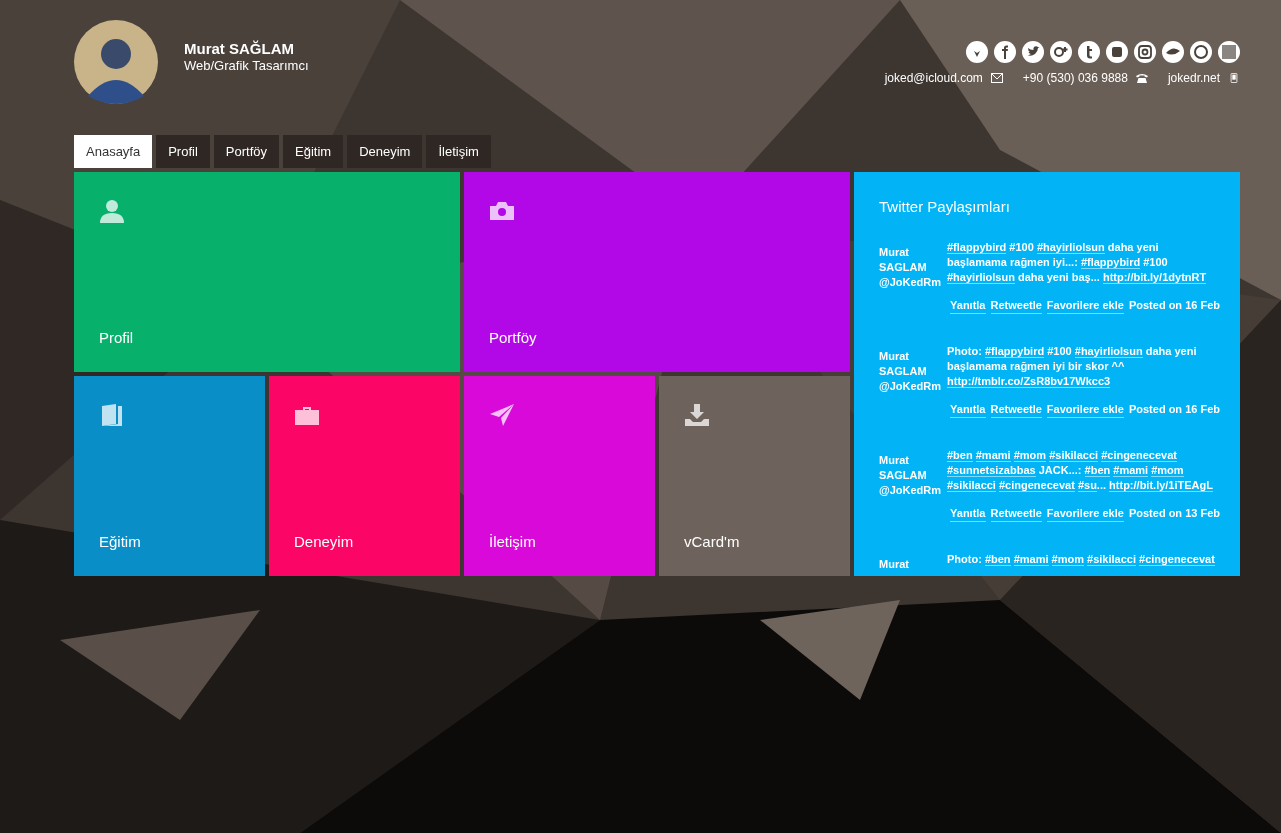 Image resolution: width=1281 pixels, height=833 pixels. I want to click on video-social-icon, so click(1117, 52).